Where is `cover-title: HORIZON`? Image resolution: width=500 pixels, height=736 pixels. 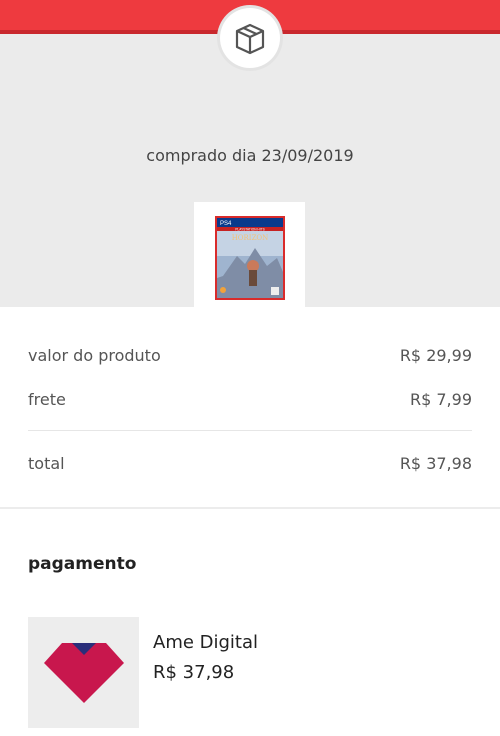 cover-title: HORIZON is located at coordinates (249, 238).